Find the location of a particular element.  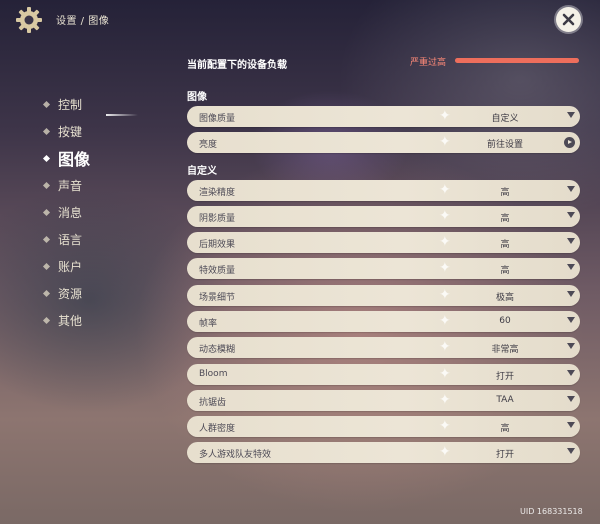

setting-row-motion-blur: 动态模糊 ✦ 非常高 is located at coordinates (383, 347).